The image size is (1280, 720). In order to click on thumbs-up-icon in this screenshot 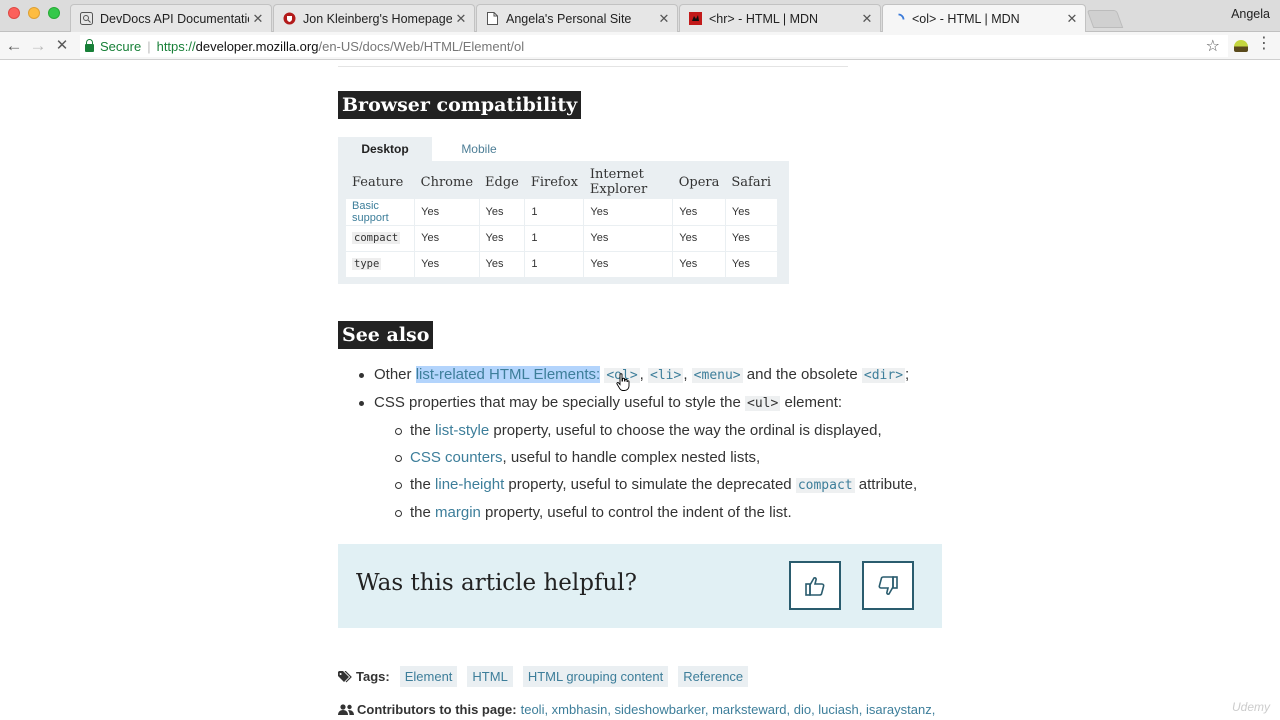, I will do `click(815, 586)`.